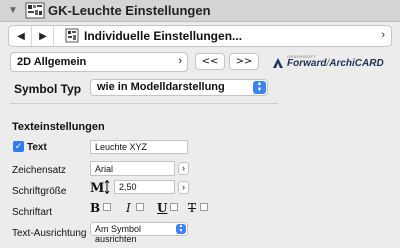 The height and width of the screenshot is (248, 400). I want to click on logo-brand: Forward/ArchiCARD, so click(335, 63).